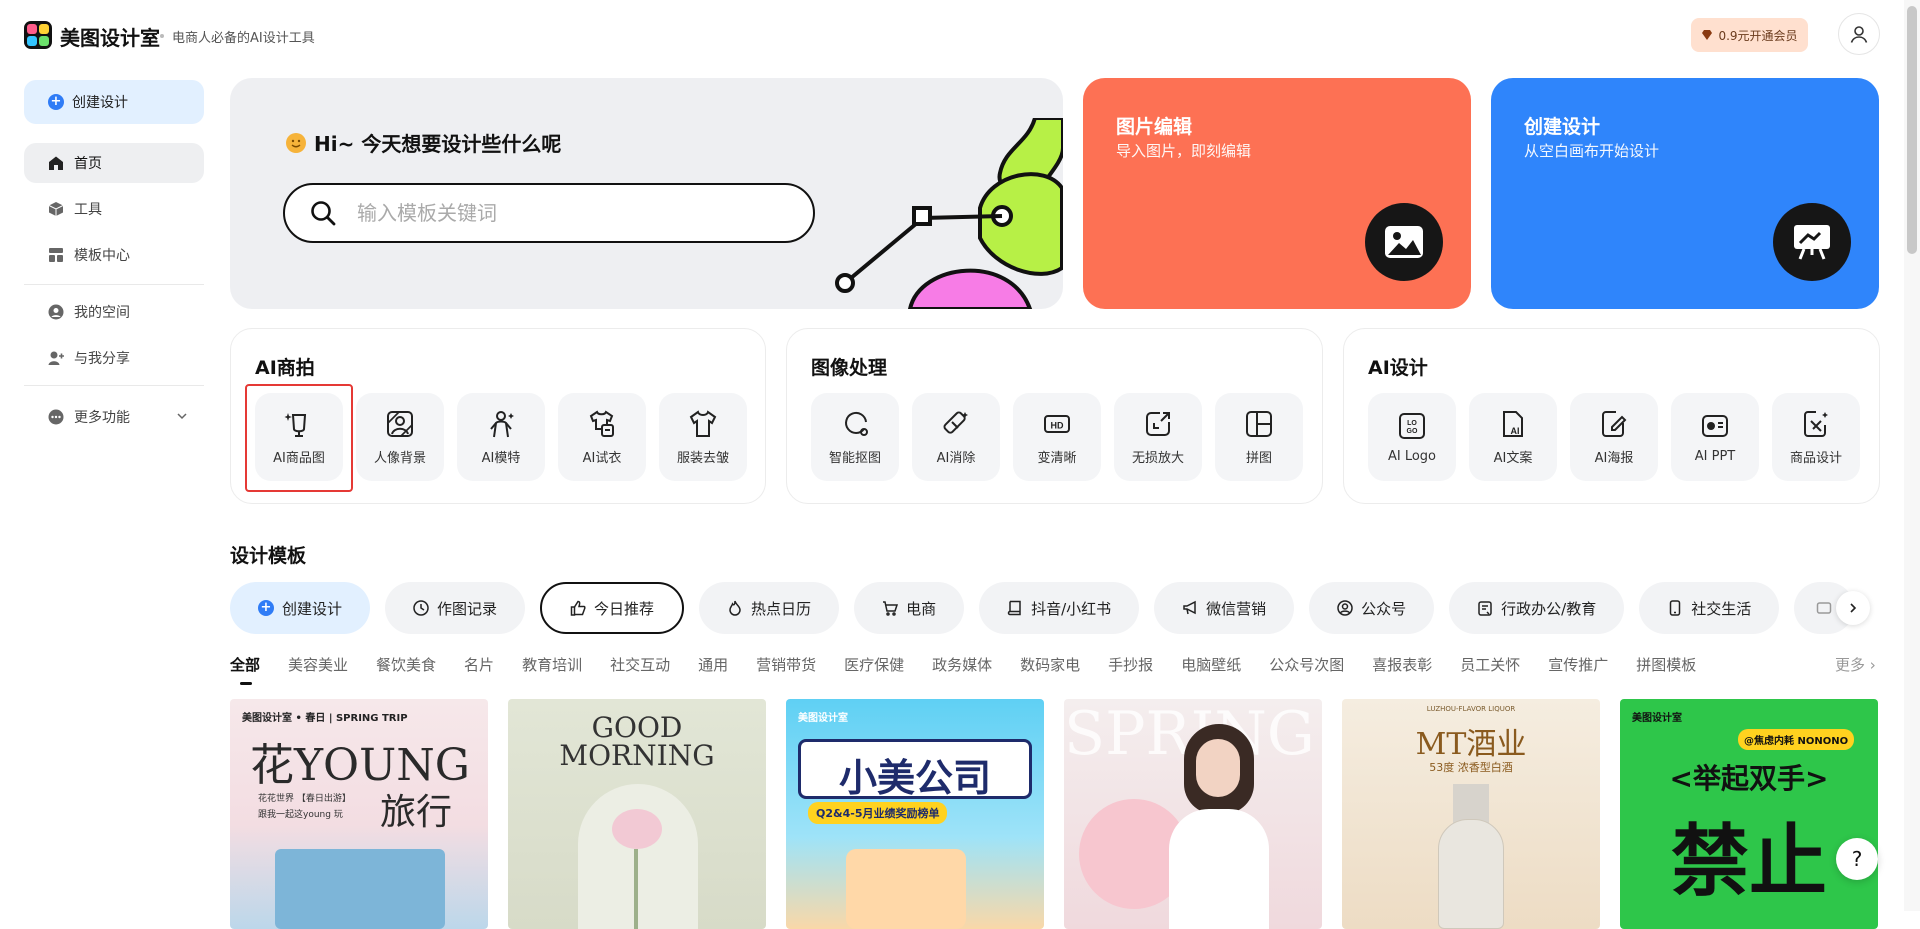 The width and height of the screenshot is (1920, 929). I want to click on category-tab: 餐饮美食, so click(406, 664).